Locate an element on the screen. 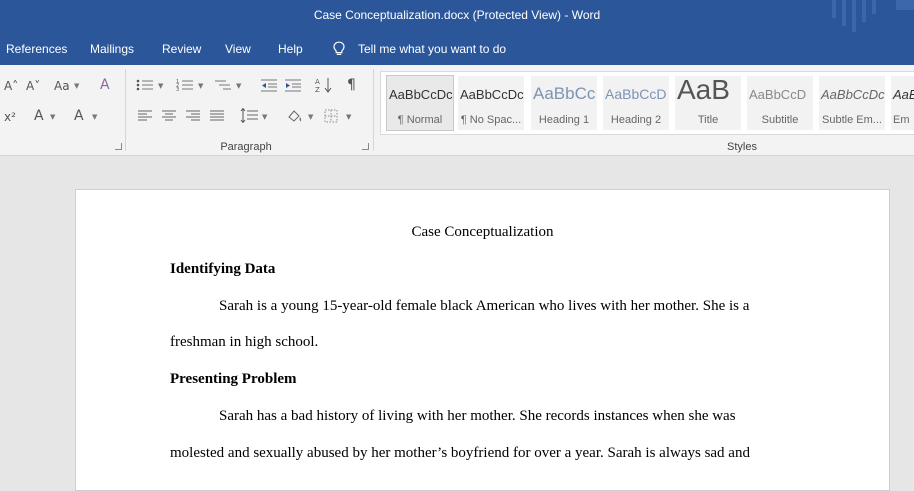 The image size is (914, 491). style-title: AaB Title is located at coordinates (708, 103).